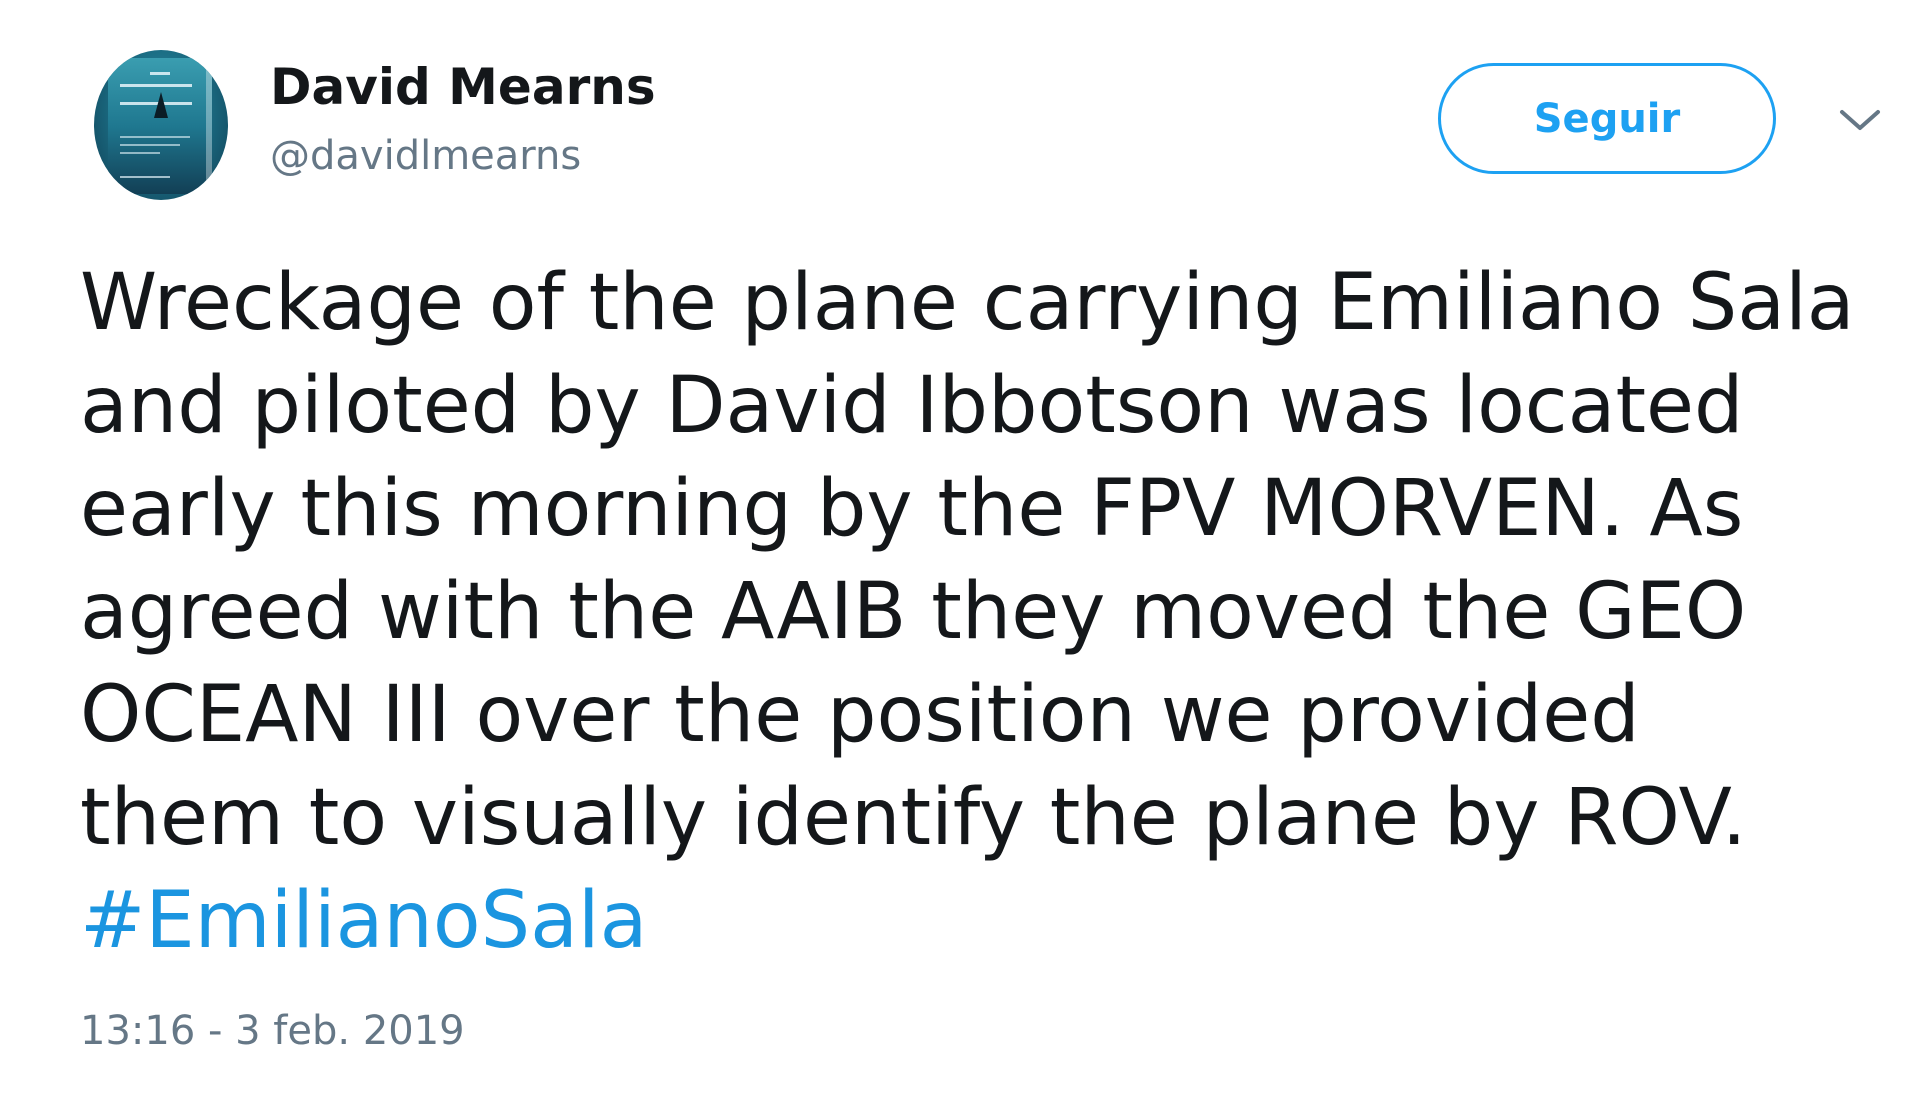  I want to click on follow-button: Seguir, so click(1607, 118).